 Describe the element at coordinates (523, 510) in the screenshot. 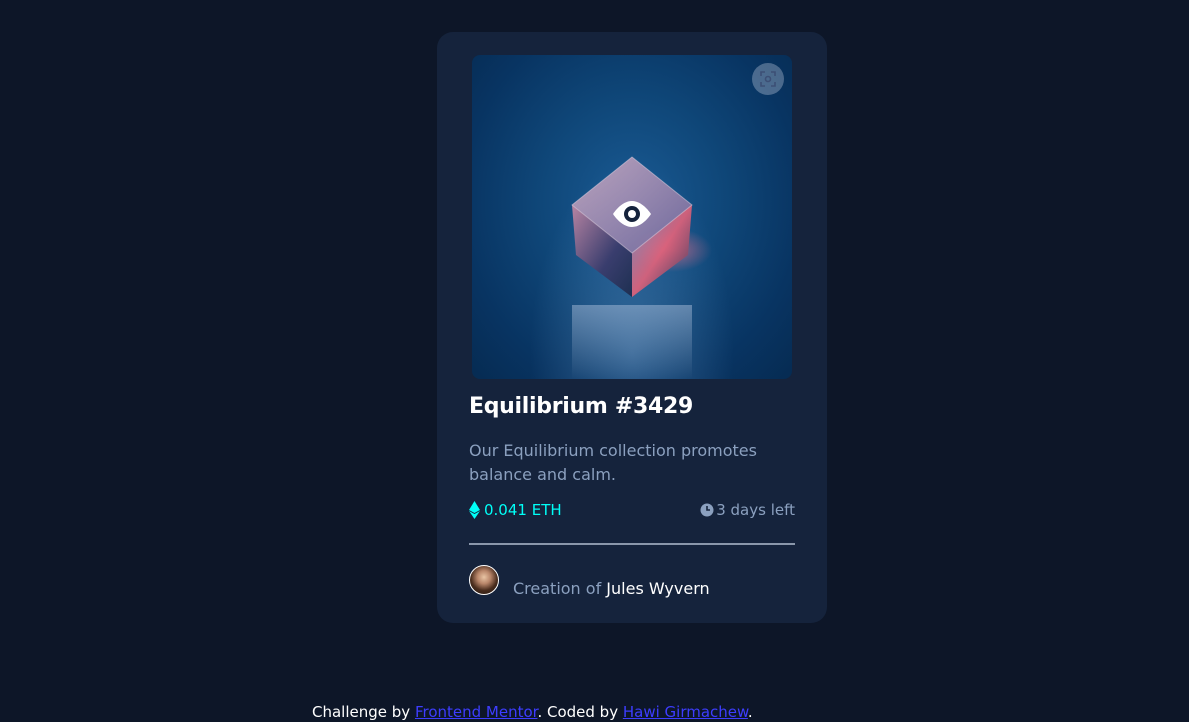

I see `price-label: 0.041 ETH` at that location.